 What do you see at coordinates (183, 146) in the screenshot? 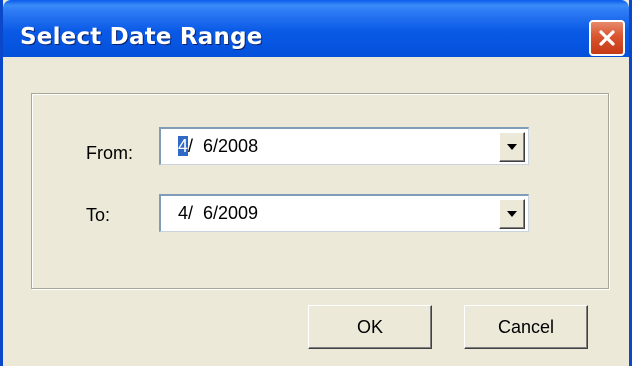
I see `from-month-segment: 4` at bounding box center [183, 146].